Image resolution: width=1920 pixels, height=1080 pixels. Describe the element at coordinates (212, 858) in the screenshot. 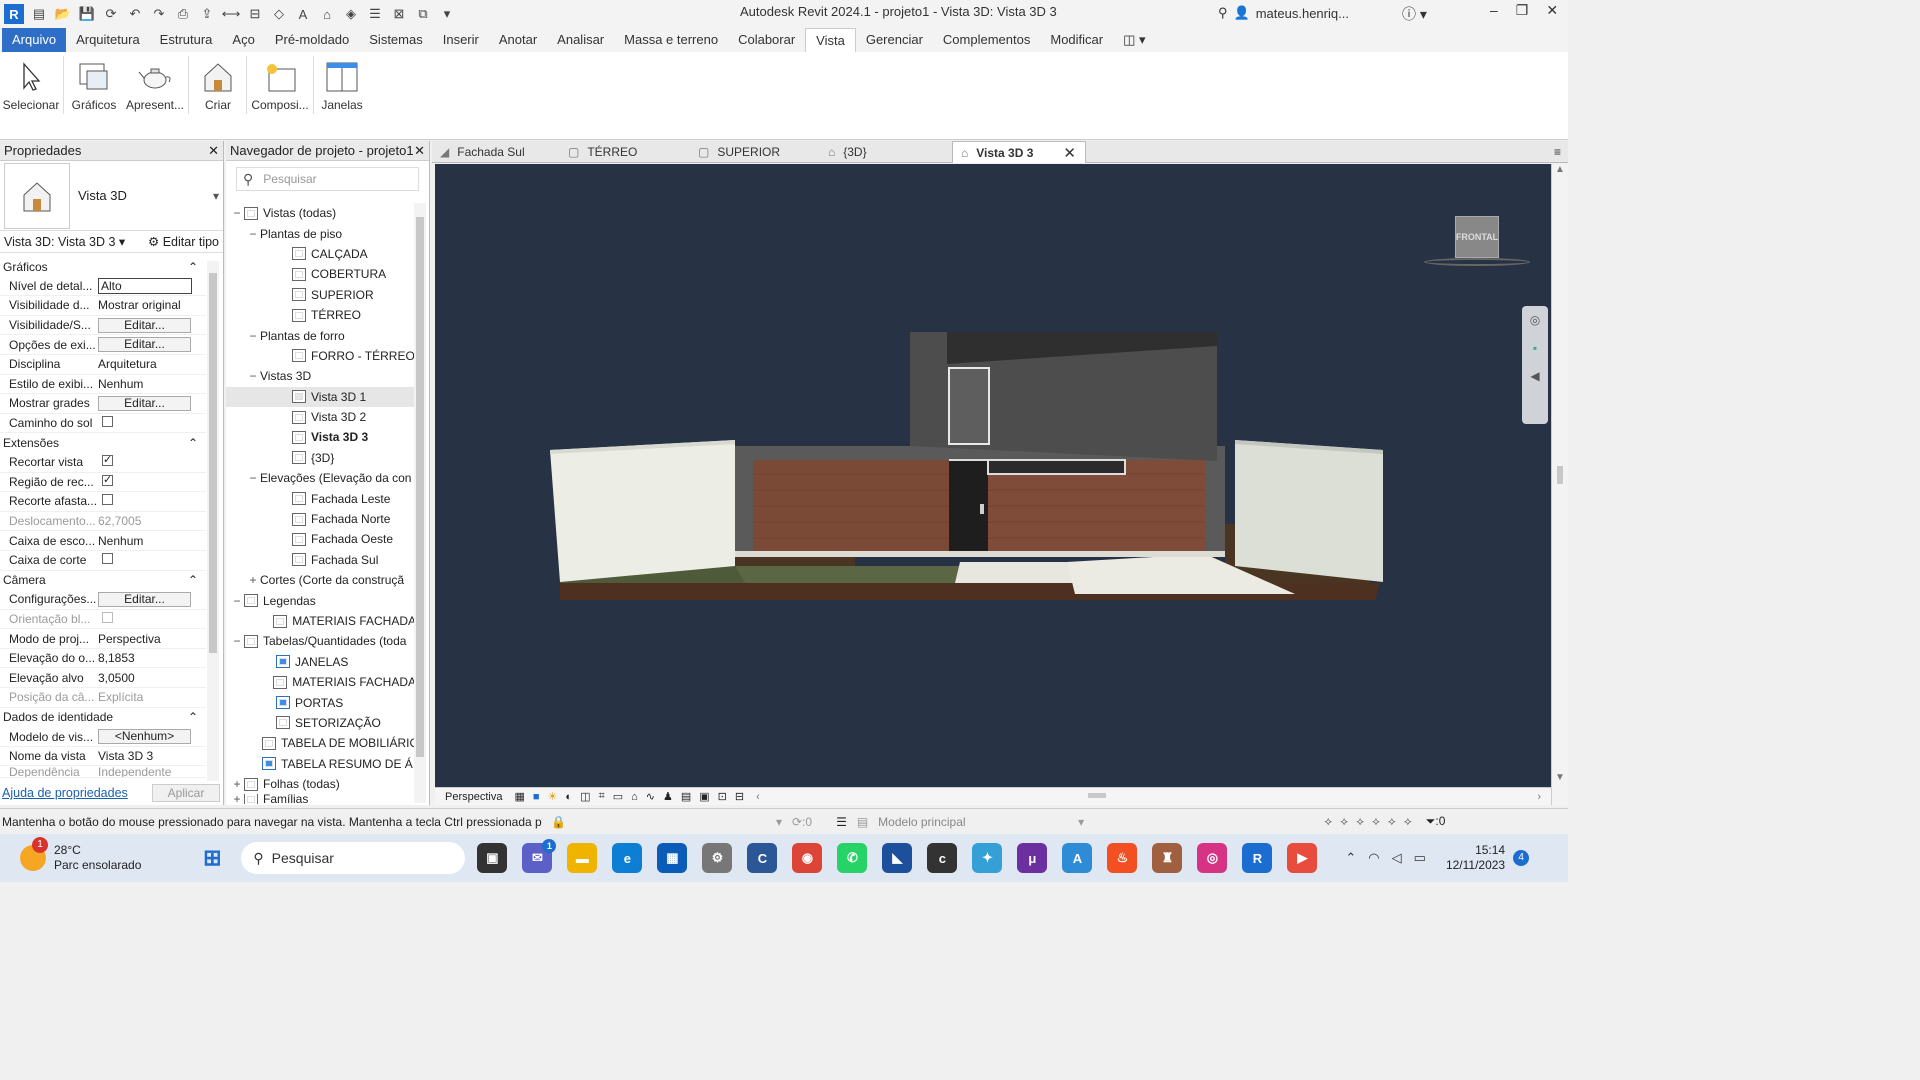

I see `start-icon: ⊞` at that location.